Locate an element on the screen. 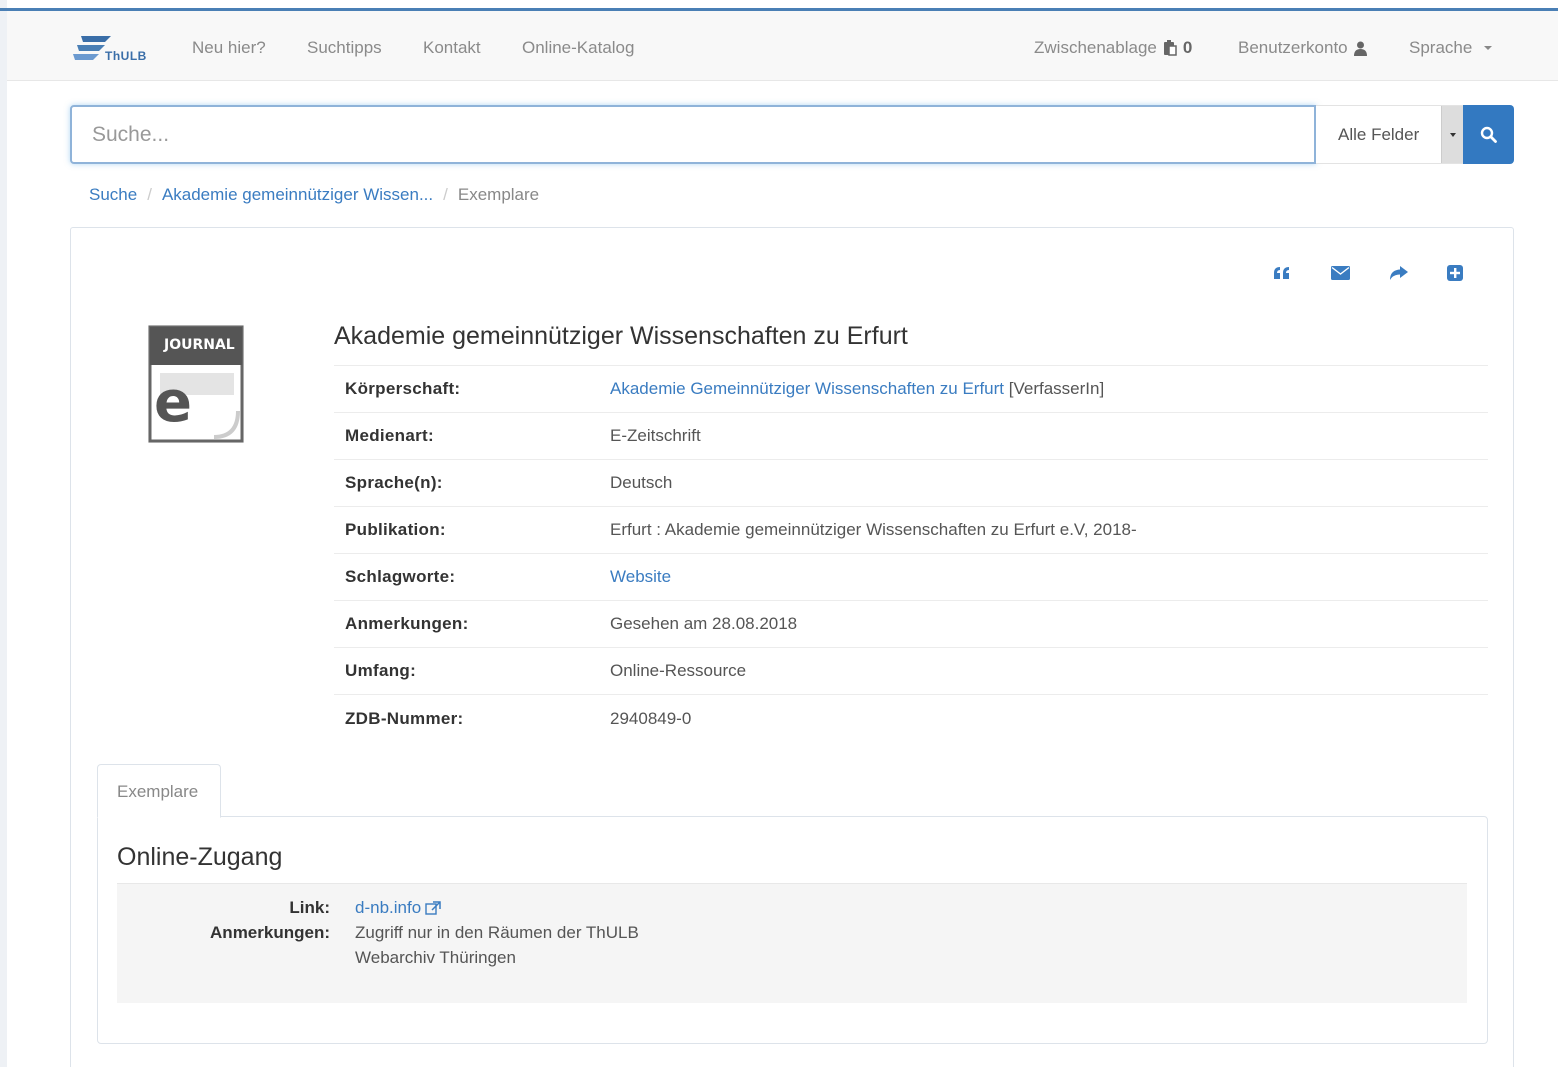 Image resolution: width=1558 pixels, height=1067 pixels. nav-link-search-tips: Suchtipps is located at coordinates (344, 48).